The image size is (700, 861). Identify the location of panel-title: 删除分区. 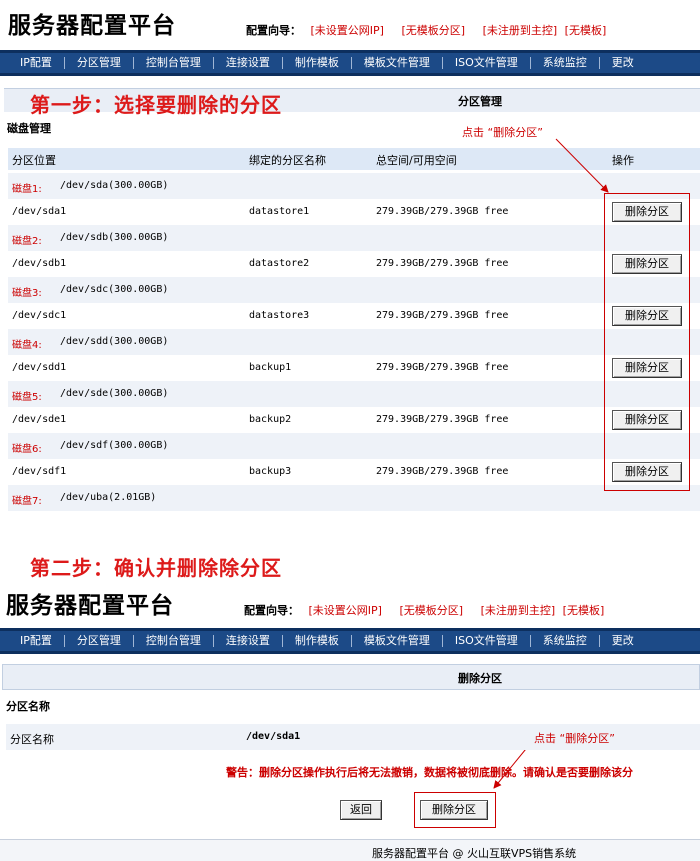
(480, 678).